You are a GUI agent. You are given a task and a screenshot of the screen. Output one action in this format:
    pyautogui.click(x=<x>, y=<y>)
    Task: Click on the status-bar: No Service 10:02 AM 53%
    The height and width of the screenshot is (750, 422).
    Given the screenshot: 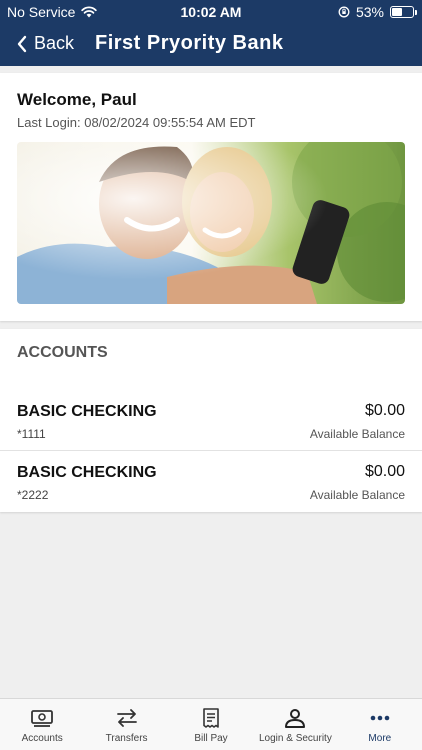 What is the action you would take?
    pyautogui.click(x=211, y=12)
    